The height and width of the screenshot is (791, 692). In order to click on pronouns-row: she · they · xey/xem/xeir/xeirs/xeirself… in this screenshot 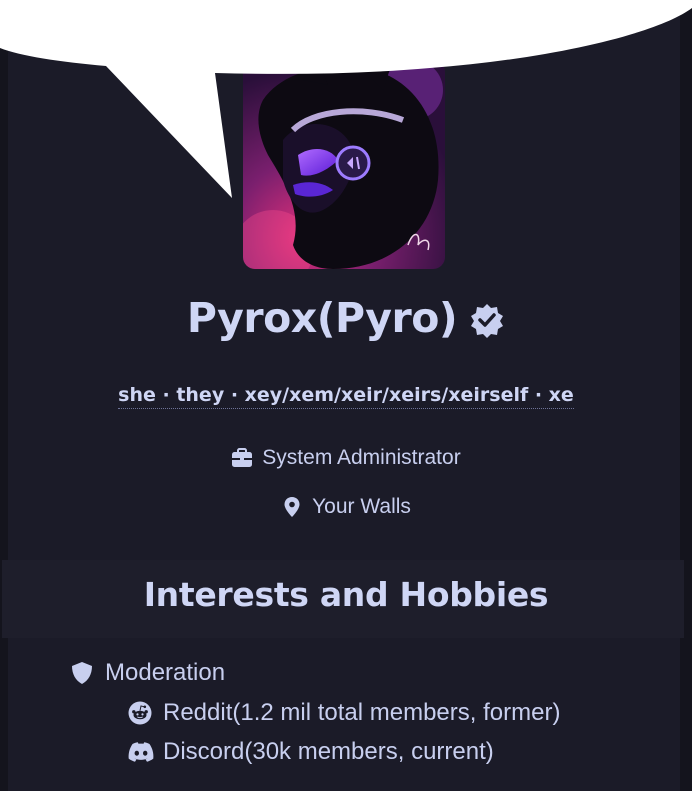, I will do `click(346, 396)`.